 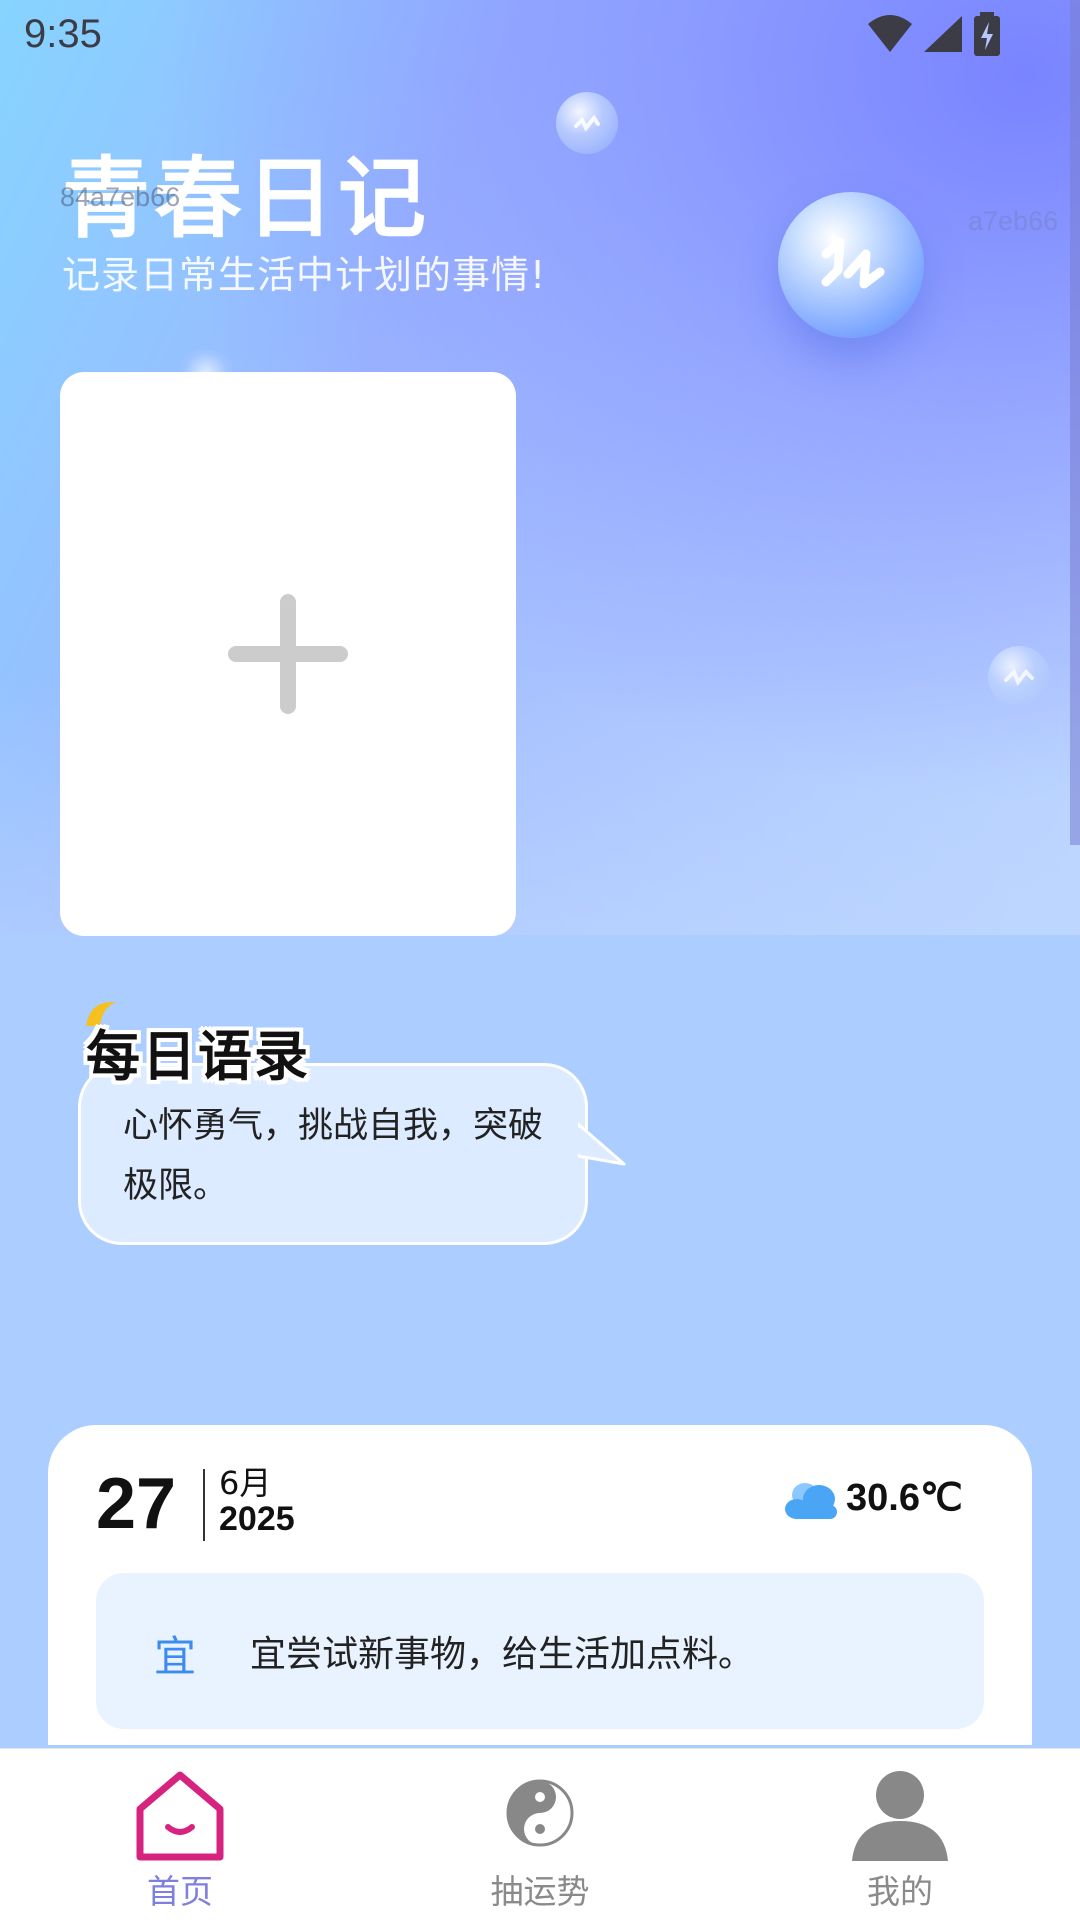 What do you see at coordinates (1013, 221) in the screenshot?
I see `watermark-text-right: a7eb66` at bounding box center [1013, 221].